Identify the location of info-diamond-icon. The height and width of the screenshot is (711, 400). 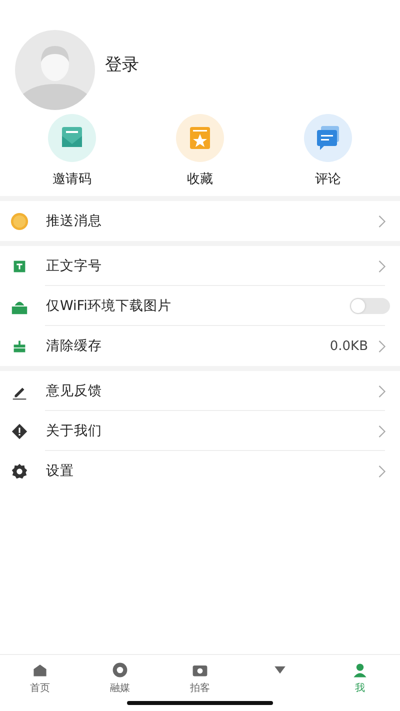
(19, 431).